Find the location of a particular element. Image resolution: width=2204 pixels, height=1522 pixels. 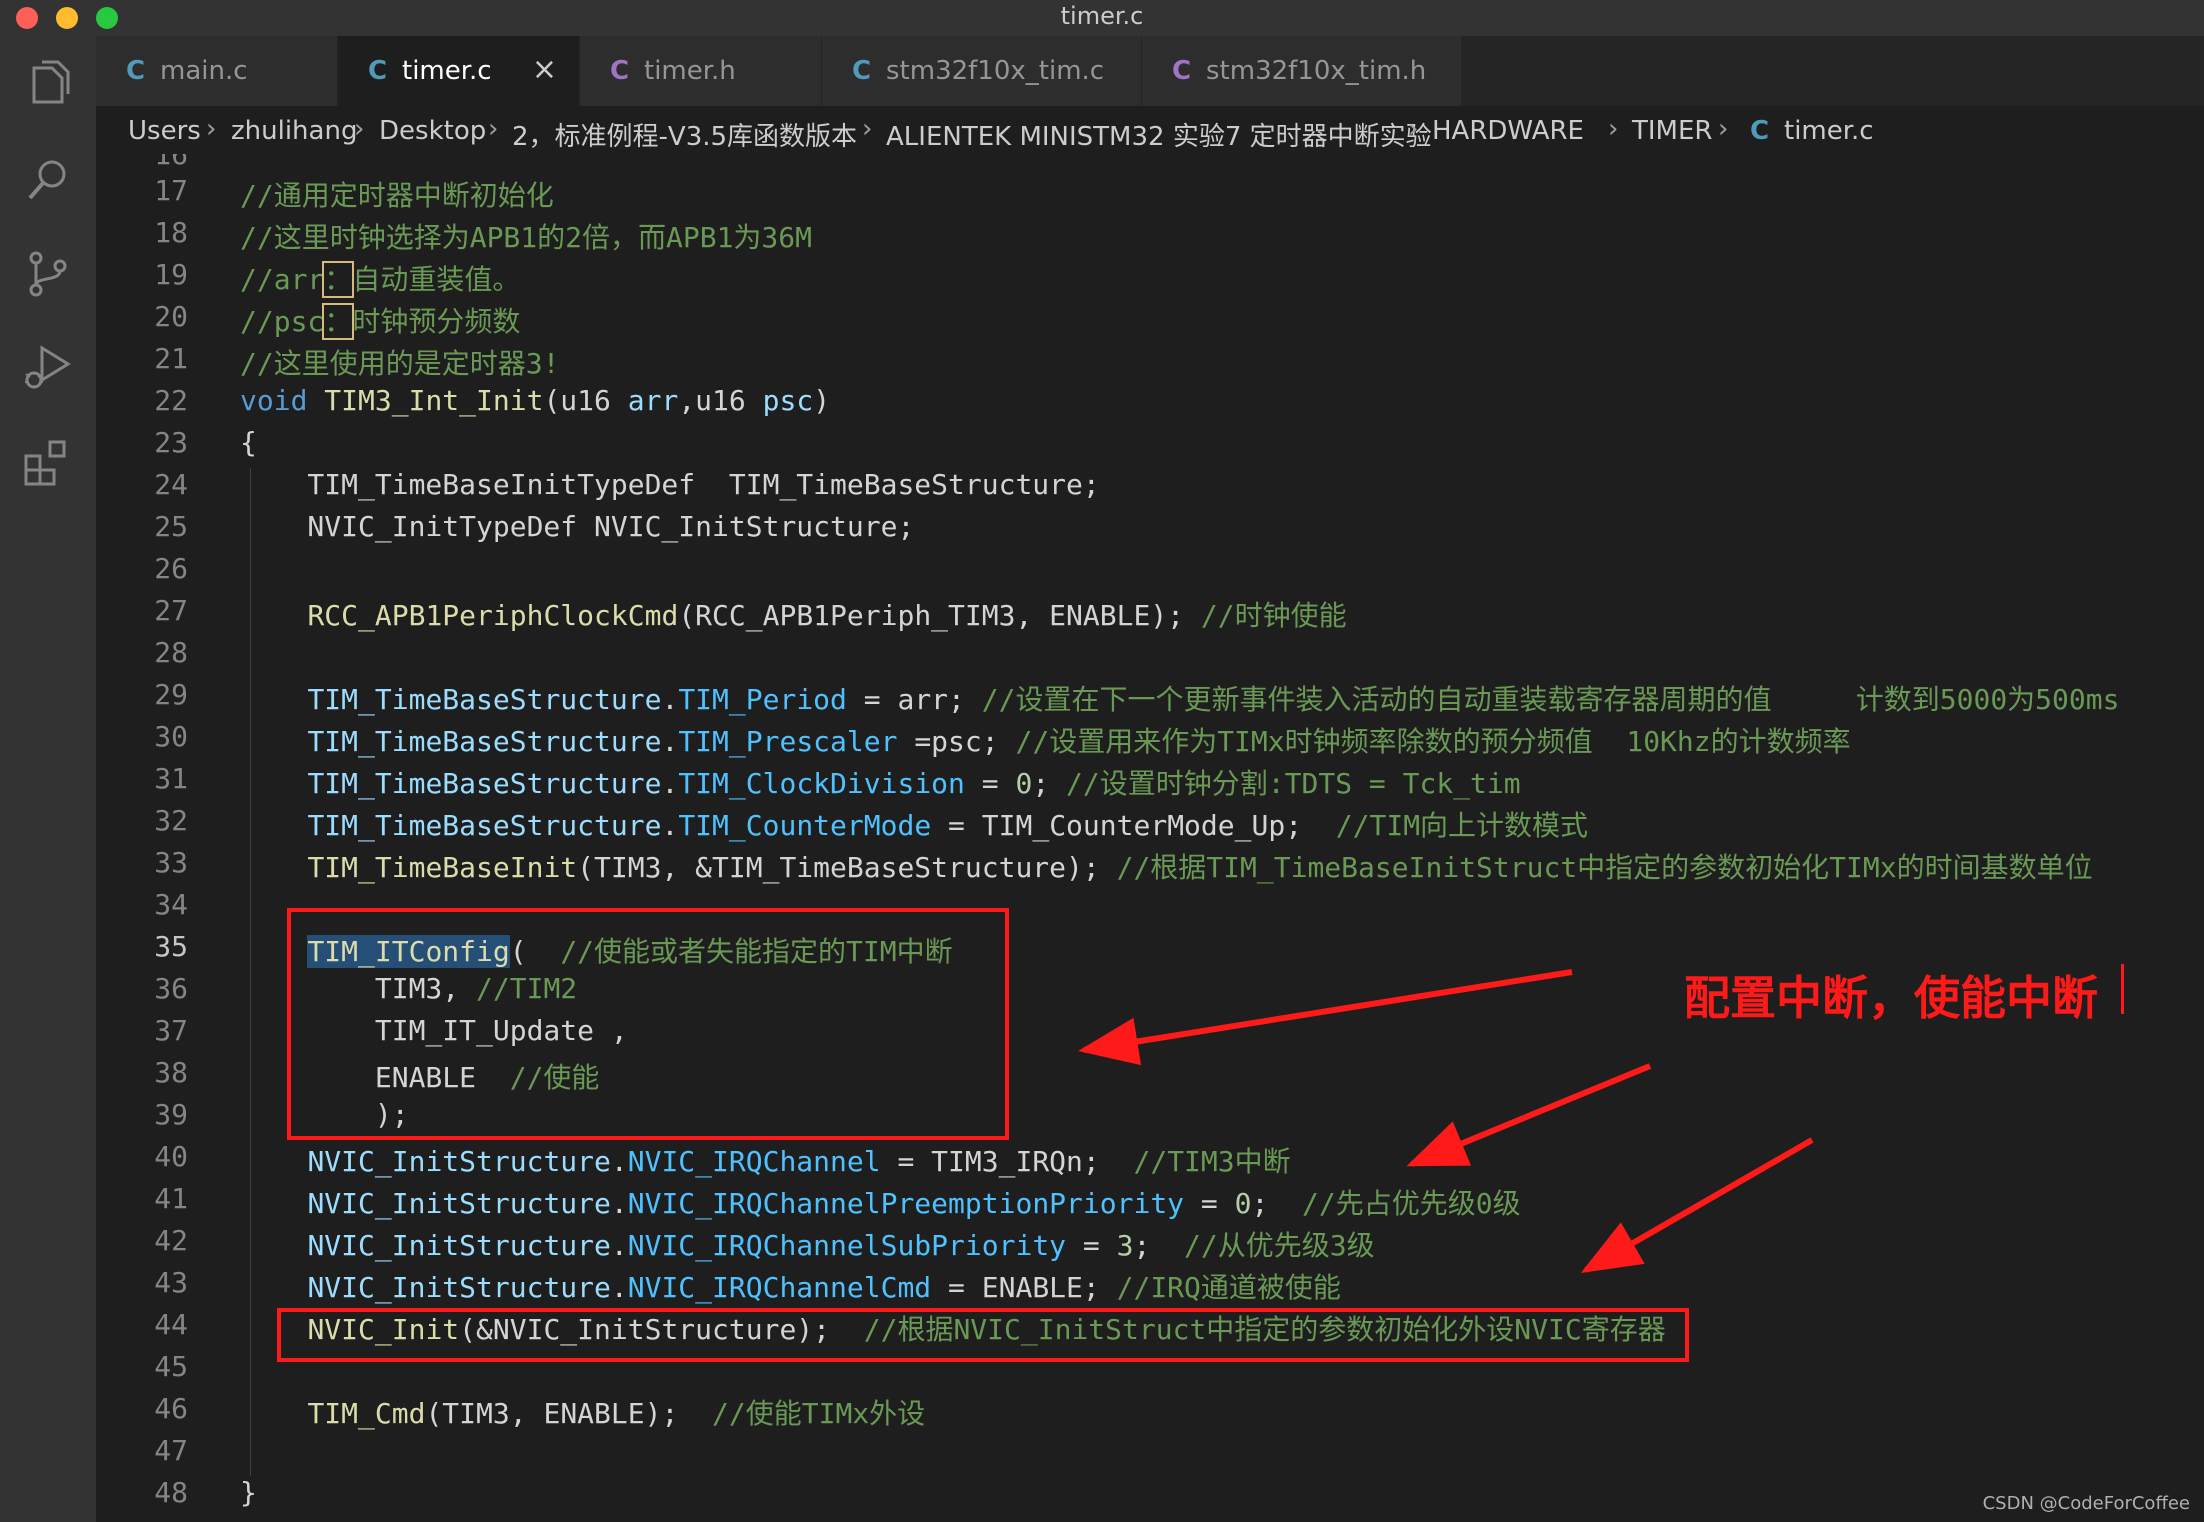

arrow-to-tim-itconfig is located at coordinates (1325, 1017).